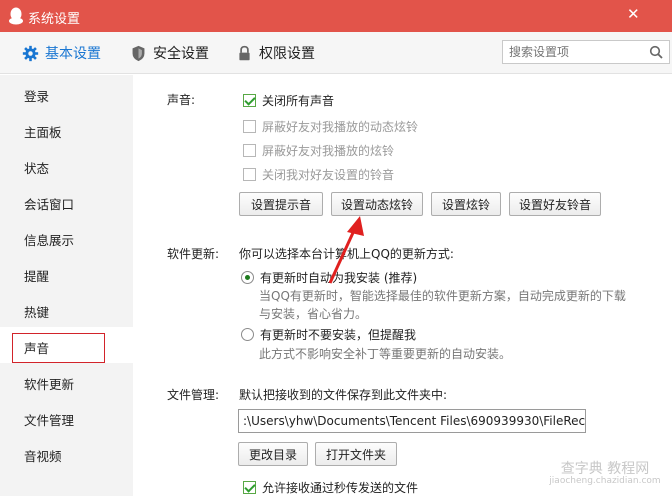  What do you see at coordinates (16, 16) in the screenshot?
I see `qq-penguin-icon` at bounding box center [16, 16].